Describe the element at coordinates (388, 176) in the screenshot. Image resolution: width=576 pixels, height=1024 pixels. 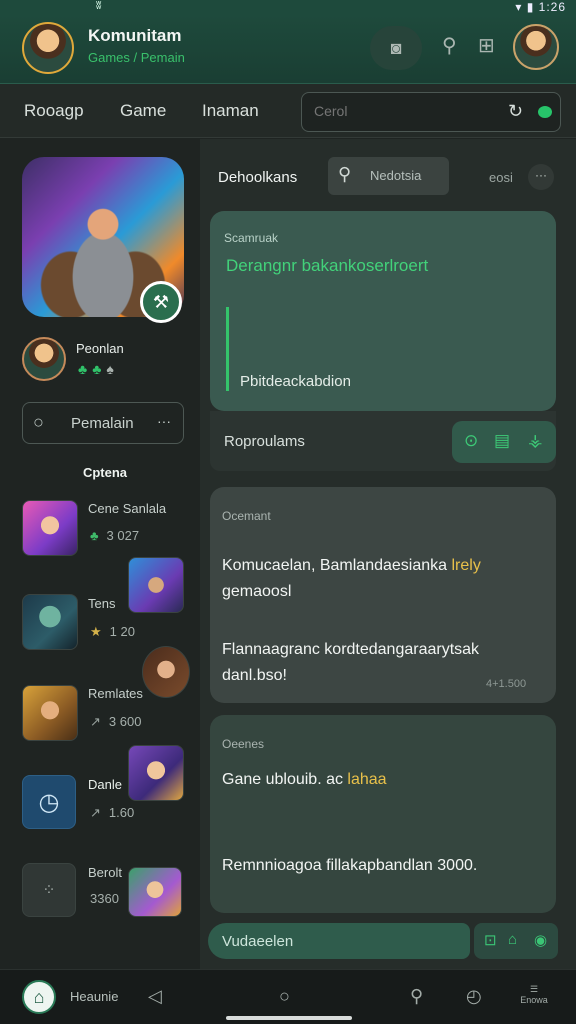
I see `discussion-search: ⚲ Nedotsia` at that location.